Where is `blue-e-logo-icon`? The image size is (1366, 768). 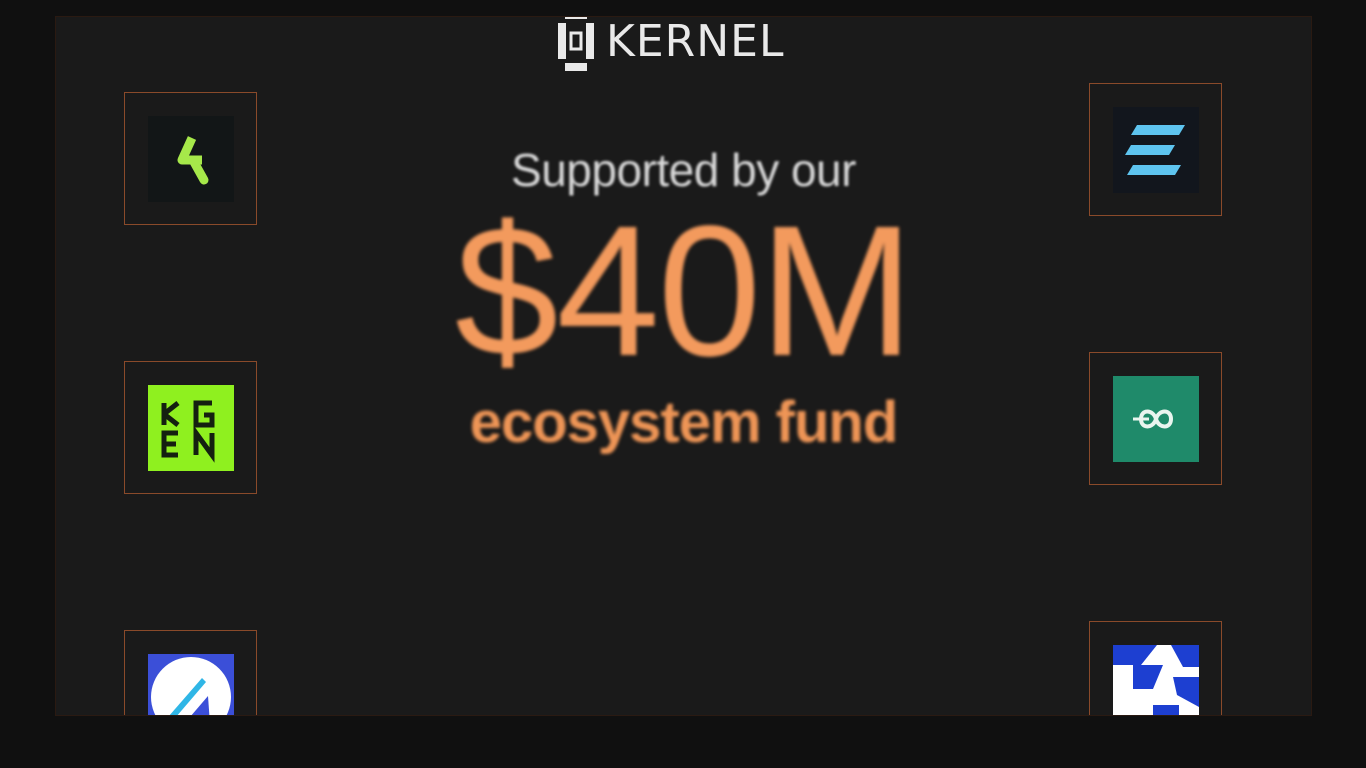
blue-e-logo-icon is located at coordinates (1156, 150).